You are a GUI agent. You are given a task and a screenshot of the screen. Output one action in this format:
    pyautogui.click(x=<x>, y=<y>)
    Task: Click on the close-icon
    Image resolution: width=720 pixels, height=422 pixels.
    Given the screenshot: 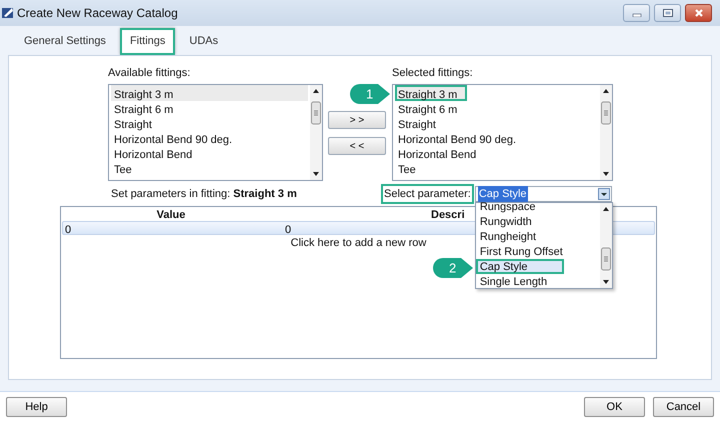 What is the action you would take?
    pyautogui.click(x=699, y=13)
    